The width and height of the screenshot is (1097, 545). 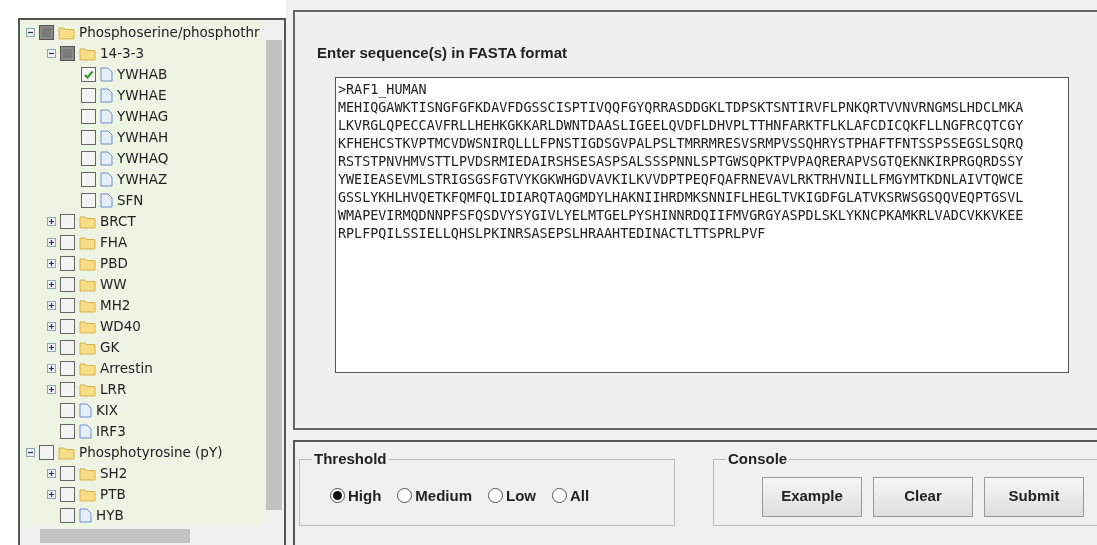 What do you see at coordinates (126, 368) in the screenshot?
I see `tree-item-label: Arrestin` at bounding box center [126, 368].